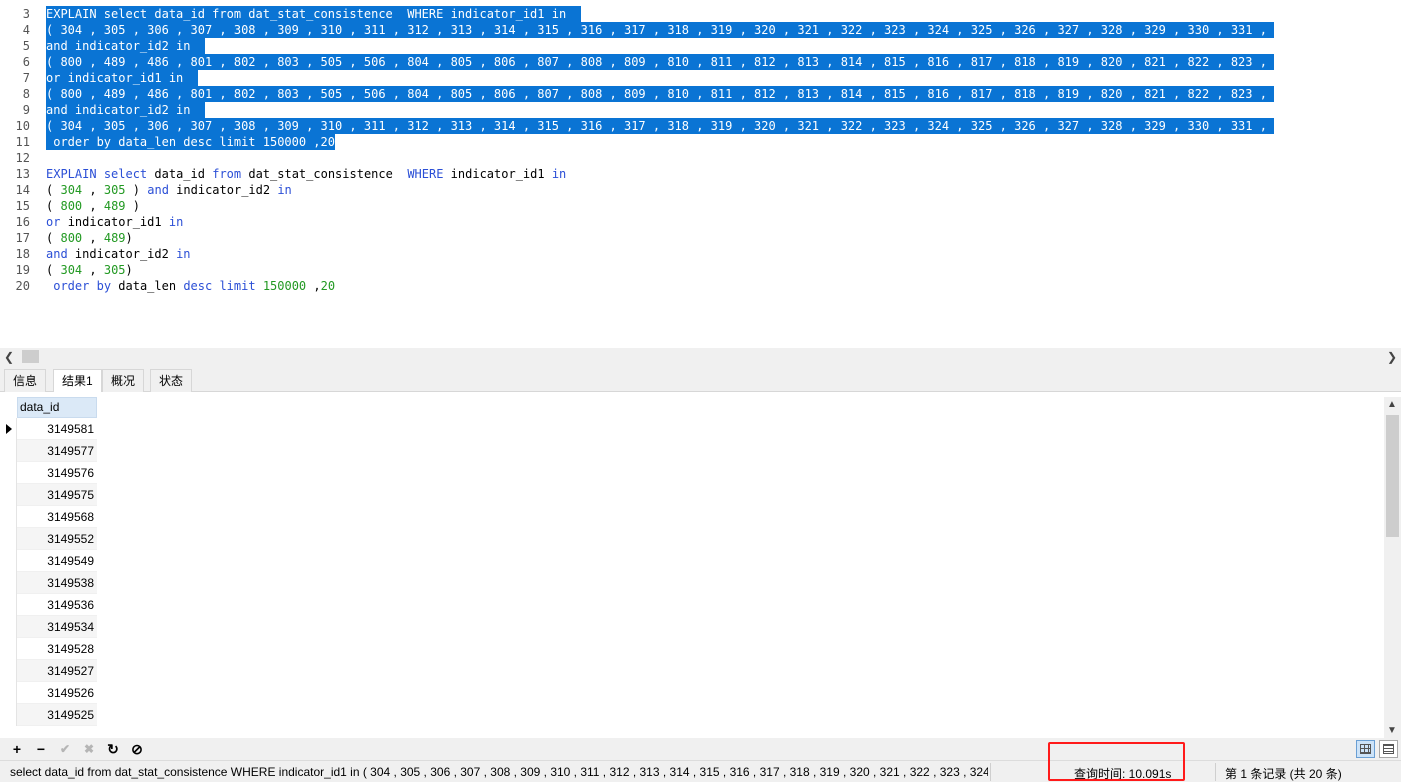  What do you see at coordinates (57, 693) in the screenshot?
I see `grid-cell: 3149526` at bounding box center [57, 693].